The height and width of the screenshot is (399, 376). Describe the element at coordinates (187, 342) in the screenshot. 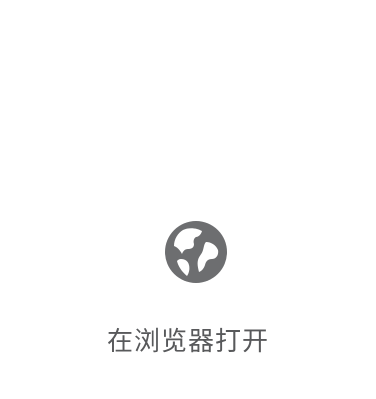

I see `open-in-browser-label: 在浏览器打开` at that location.